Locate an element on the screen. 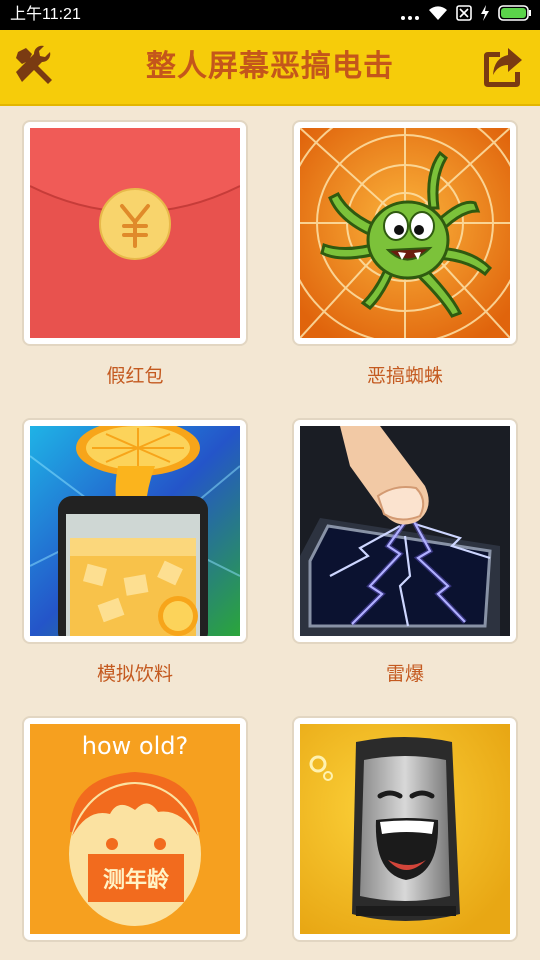  more-dots-icon is located at coordinates (410, 15).